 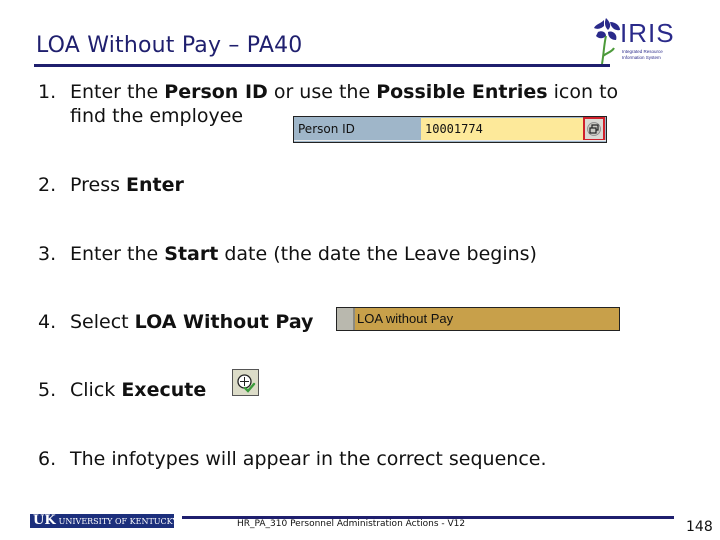 I want to click on step-bold: Execute, so click(x=164, y=390).